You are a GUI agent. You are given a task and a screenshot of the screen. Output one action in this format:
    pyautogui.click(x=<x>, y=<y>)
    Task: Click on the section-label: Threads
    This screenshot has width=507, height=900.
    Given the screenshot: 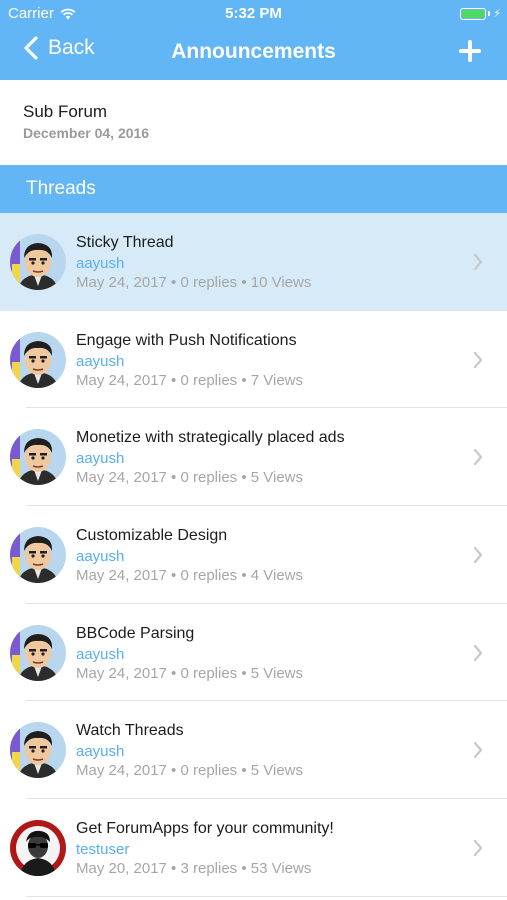 What is the action you would take?
    pyautogui.click(x=61, y=188)
    